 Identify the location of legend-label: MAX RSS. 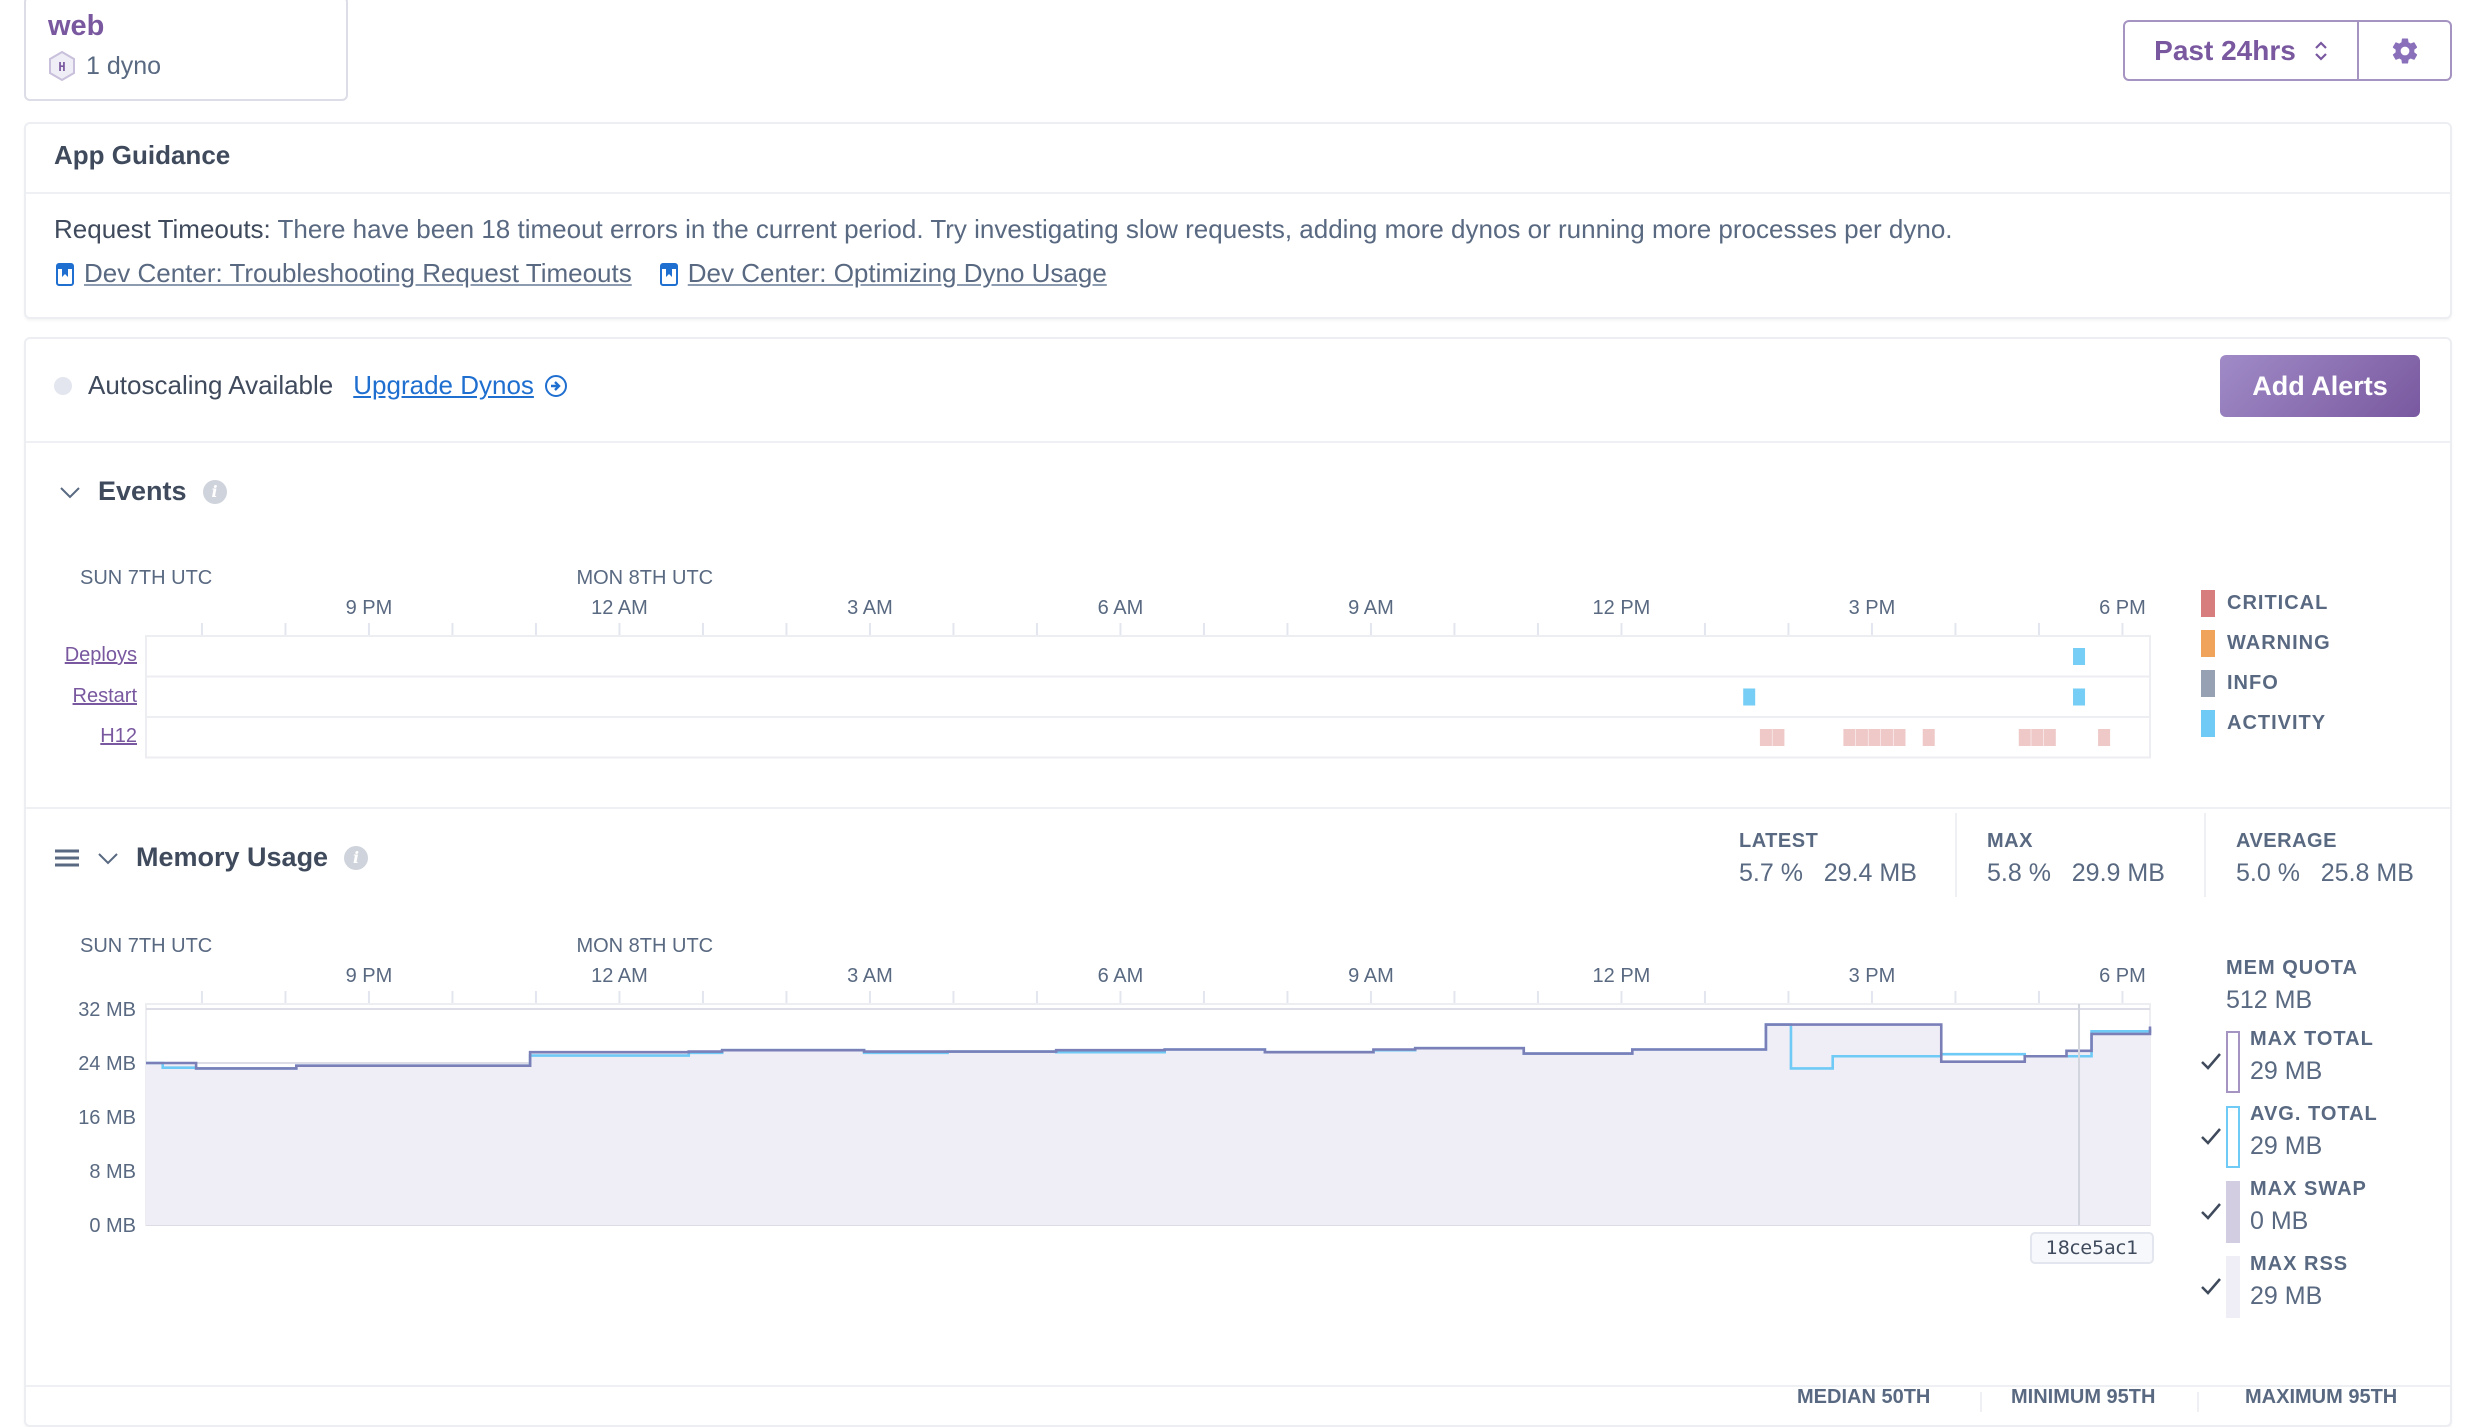
(2299, 1264).